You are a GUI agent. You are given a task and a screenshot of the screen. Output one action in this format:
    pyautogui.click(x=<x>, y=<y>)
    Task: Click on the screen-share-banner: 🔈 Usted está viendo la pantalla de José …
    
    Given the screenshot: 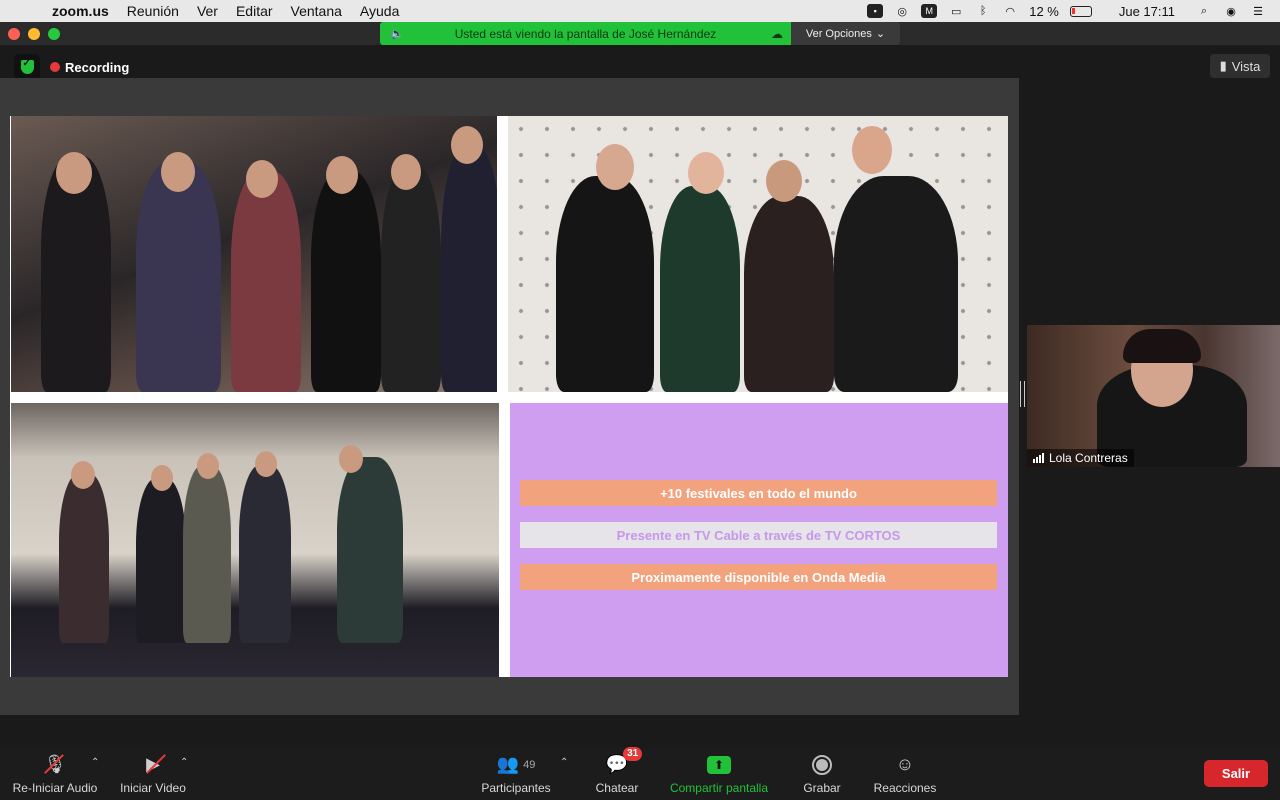 What is the action you would take?
    pyautogui.click(x=585, y=33)
    